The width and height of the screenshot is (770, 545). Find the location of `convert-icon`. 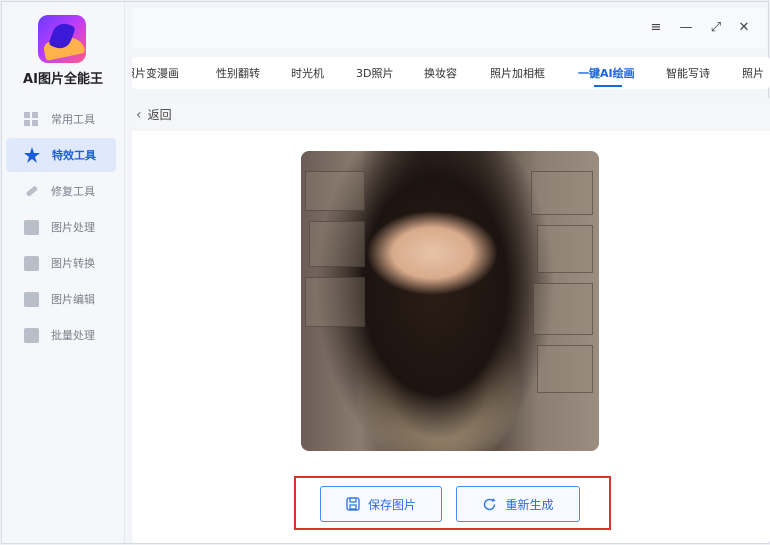

convert-icon is located at coordinates (31, 263).